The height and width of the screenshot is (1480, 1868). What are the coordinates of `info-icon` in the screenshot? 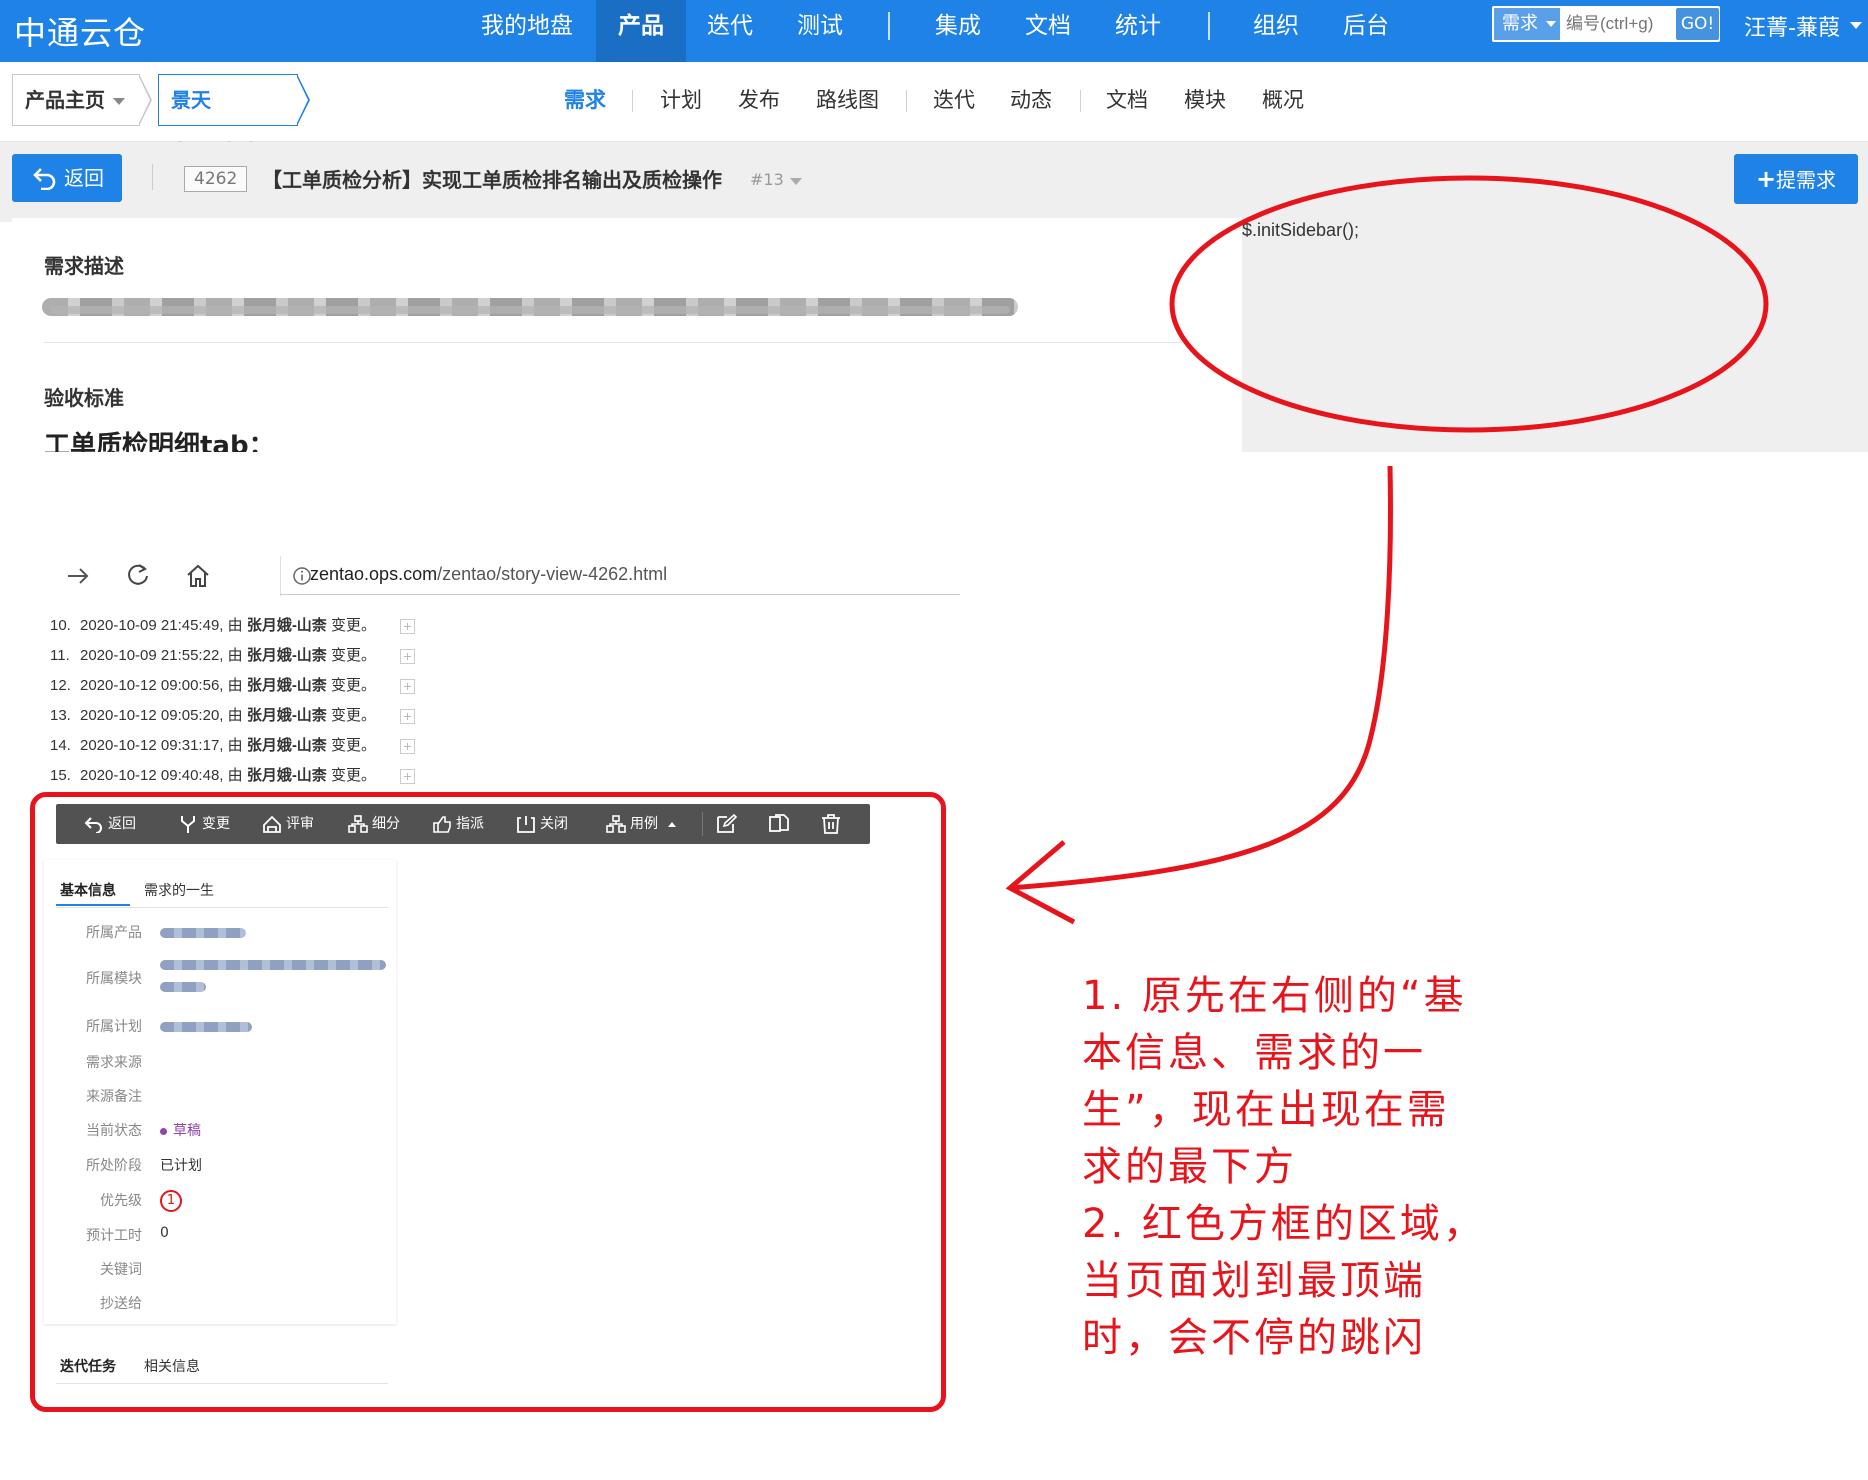 It's located at (302, 576).